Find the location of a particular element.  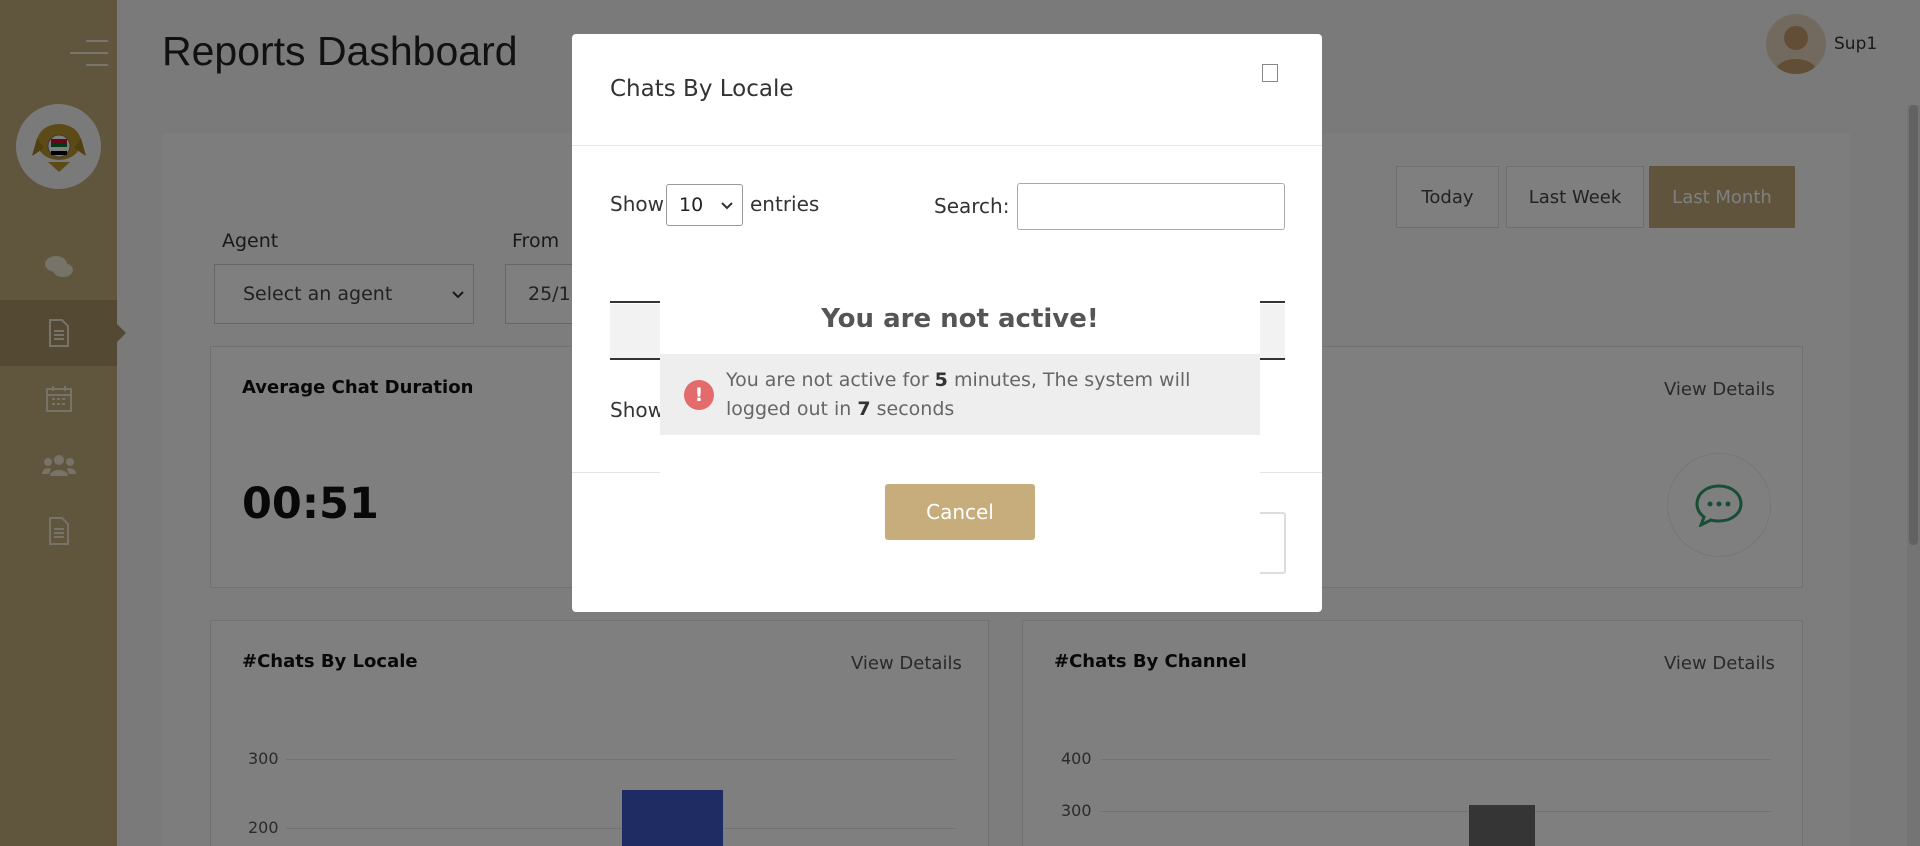

alert-text-suffix: seconds is located at coordinates (912, 409).